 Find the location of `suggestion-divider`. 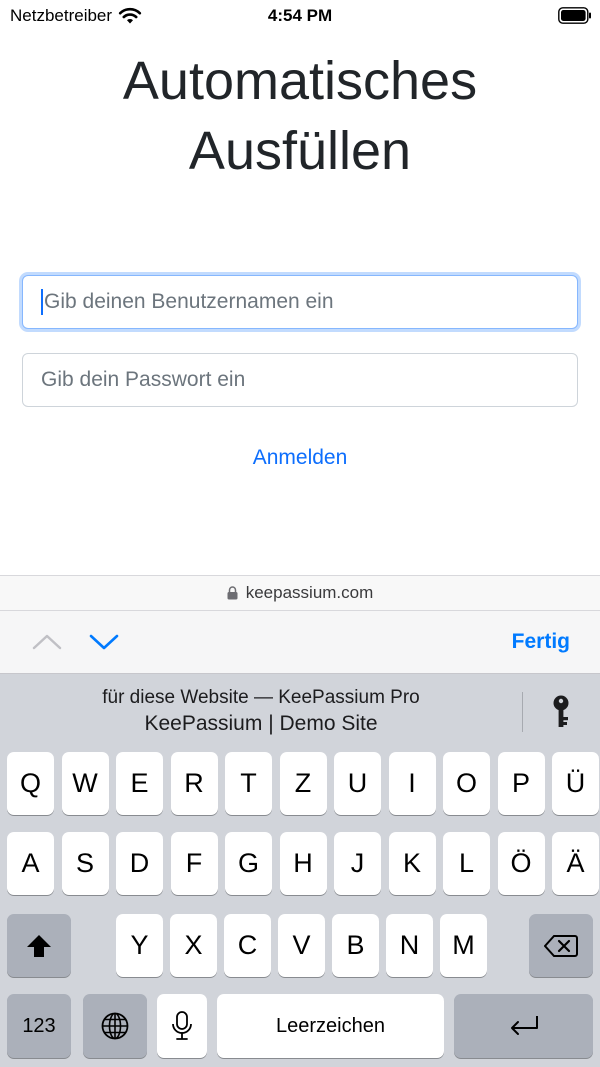

suggestion-divider is located at coordinates (522, 712).